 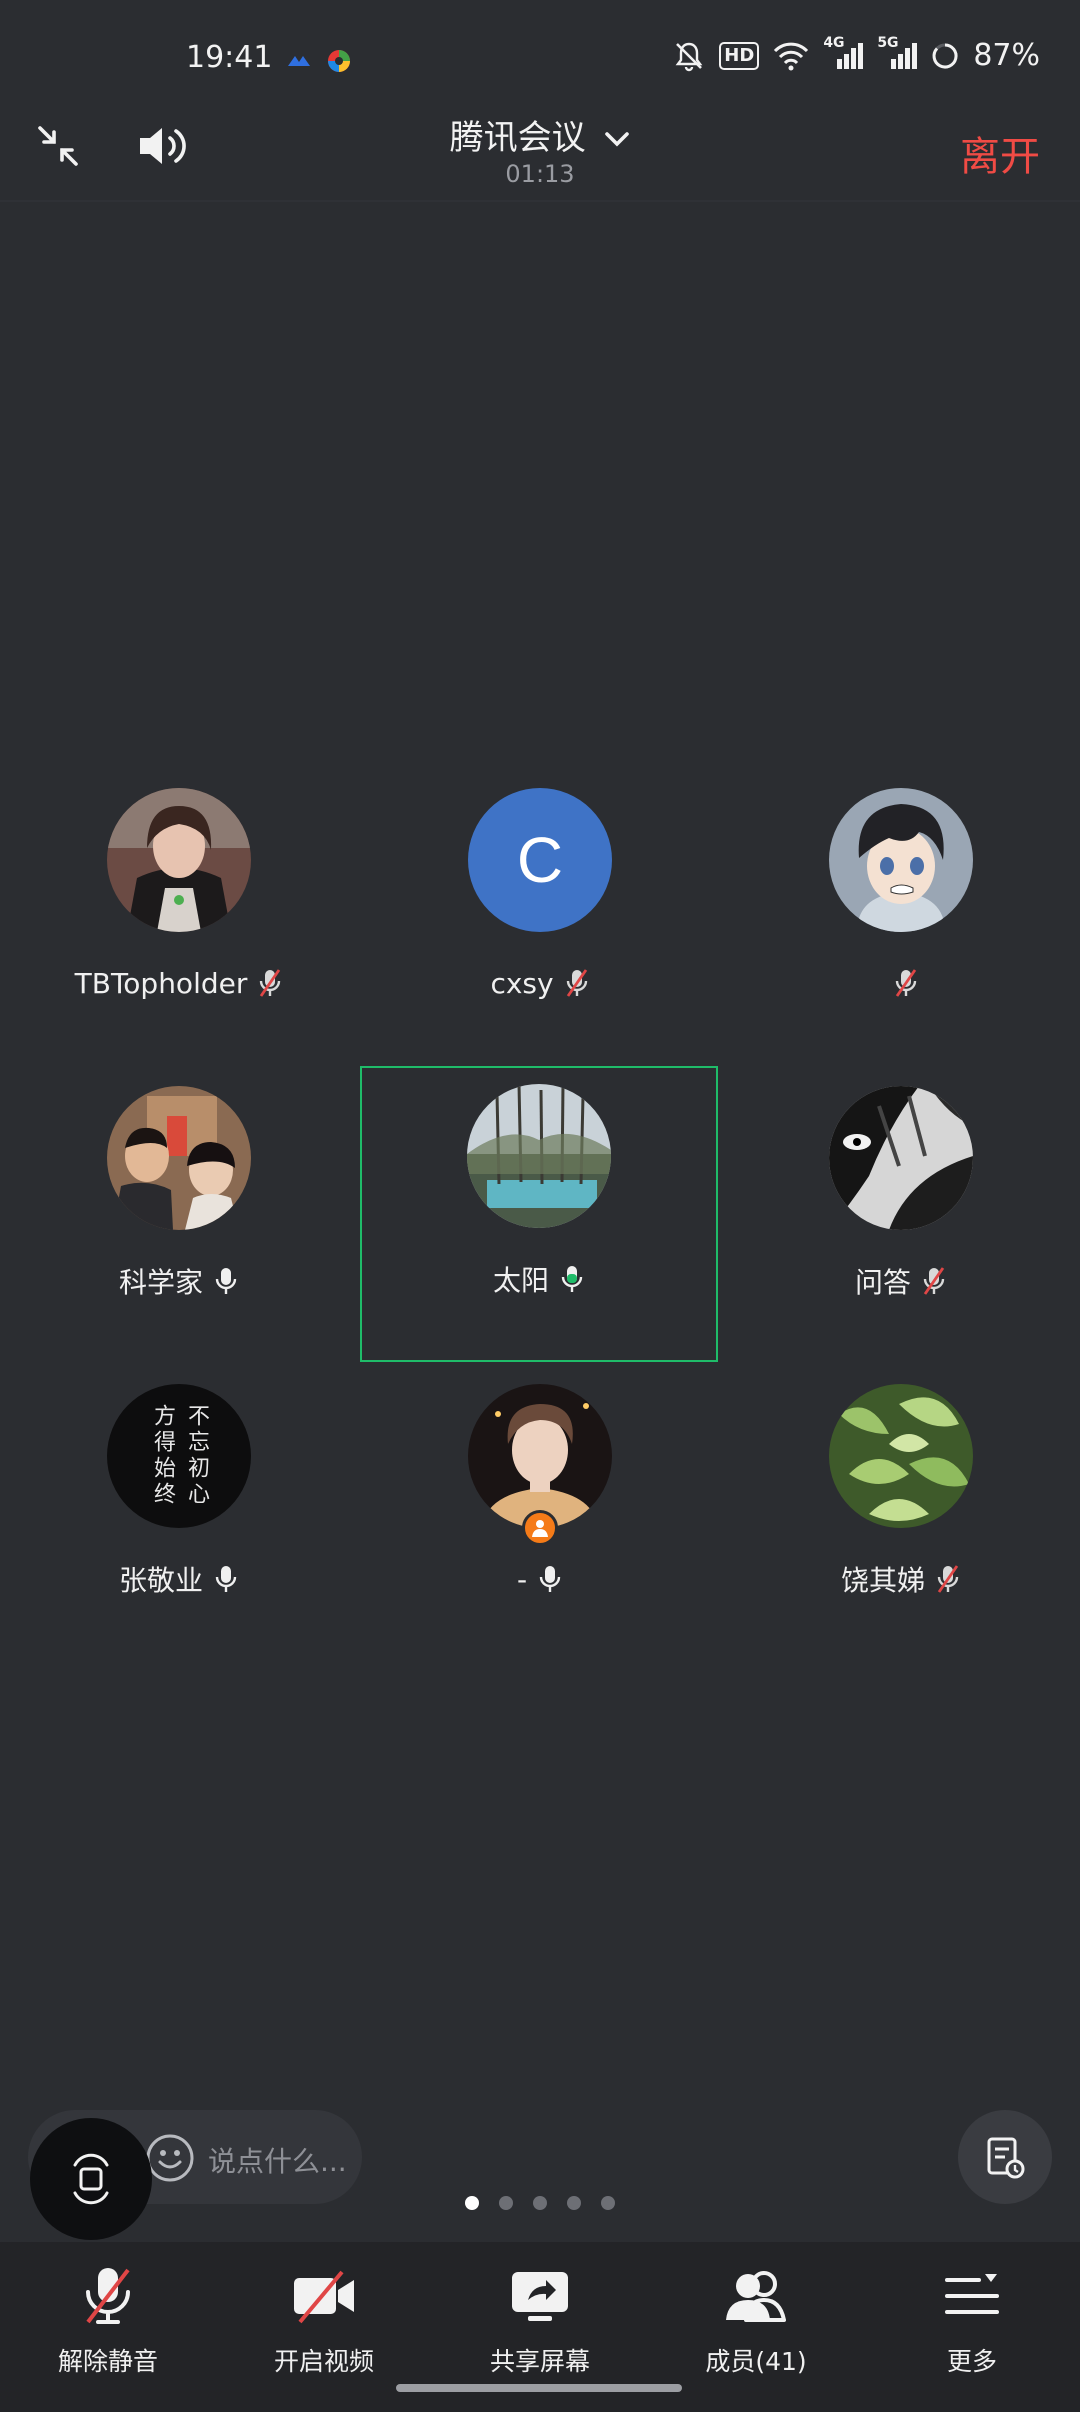 I want to click on page-indicator, so click(x=540, y=2203).